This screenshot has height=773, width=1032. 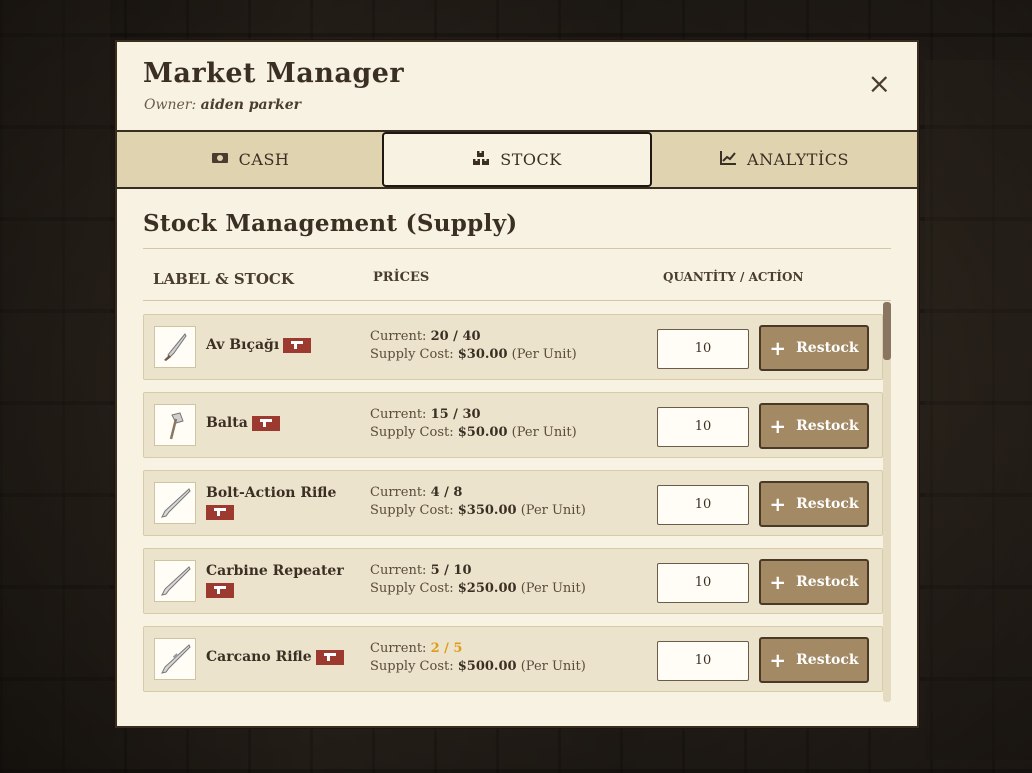 I want to click on owner-line: Owner: aiden parker, so click(x=222, y=105).